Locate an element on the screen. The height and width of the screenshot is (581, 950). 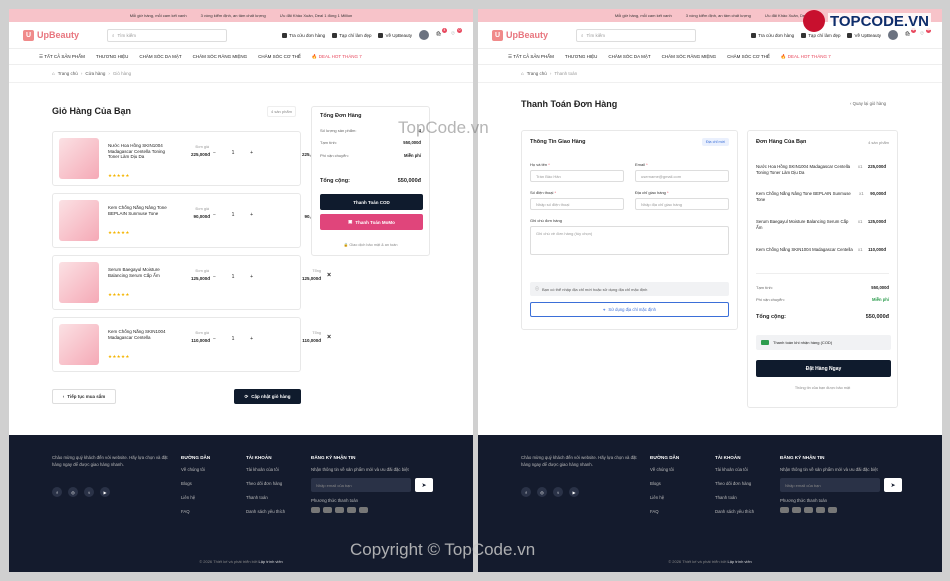
pay-momo-button: ▣ Thanh Toán MoMo is located at coordinates (371, 222).